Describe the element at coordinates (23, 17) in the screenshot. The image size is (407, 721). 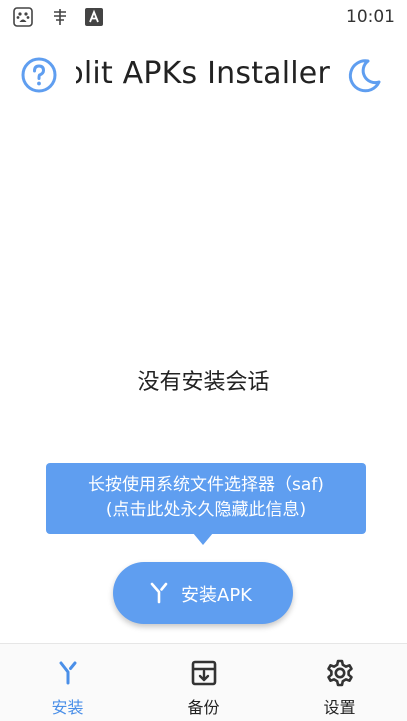
I see `baidu-icon` at that location.